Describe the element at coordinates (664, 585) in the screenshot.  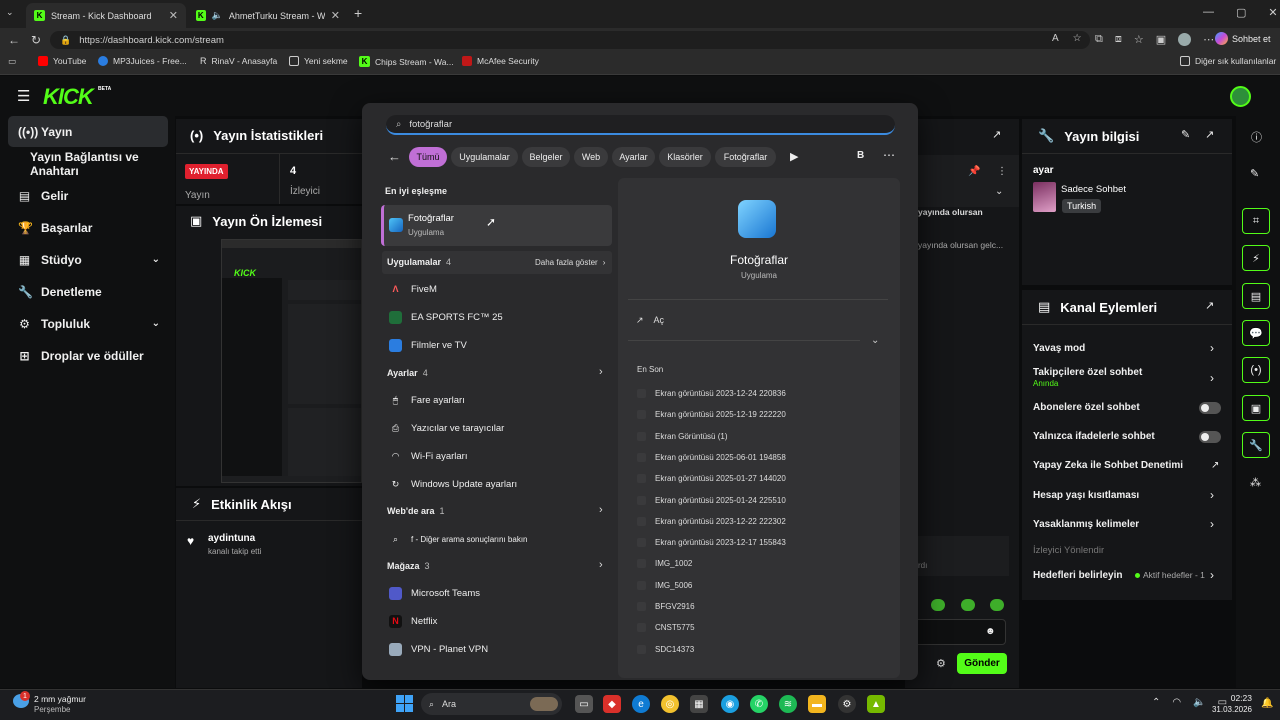
I see `recent-file-item: IMG_5006` at that location.